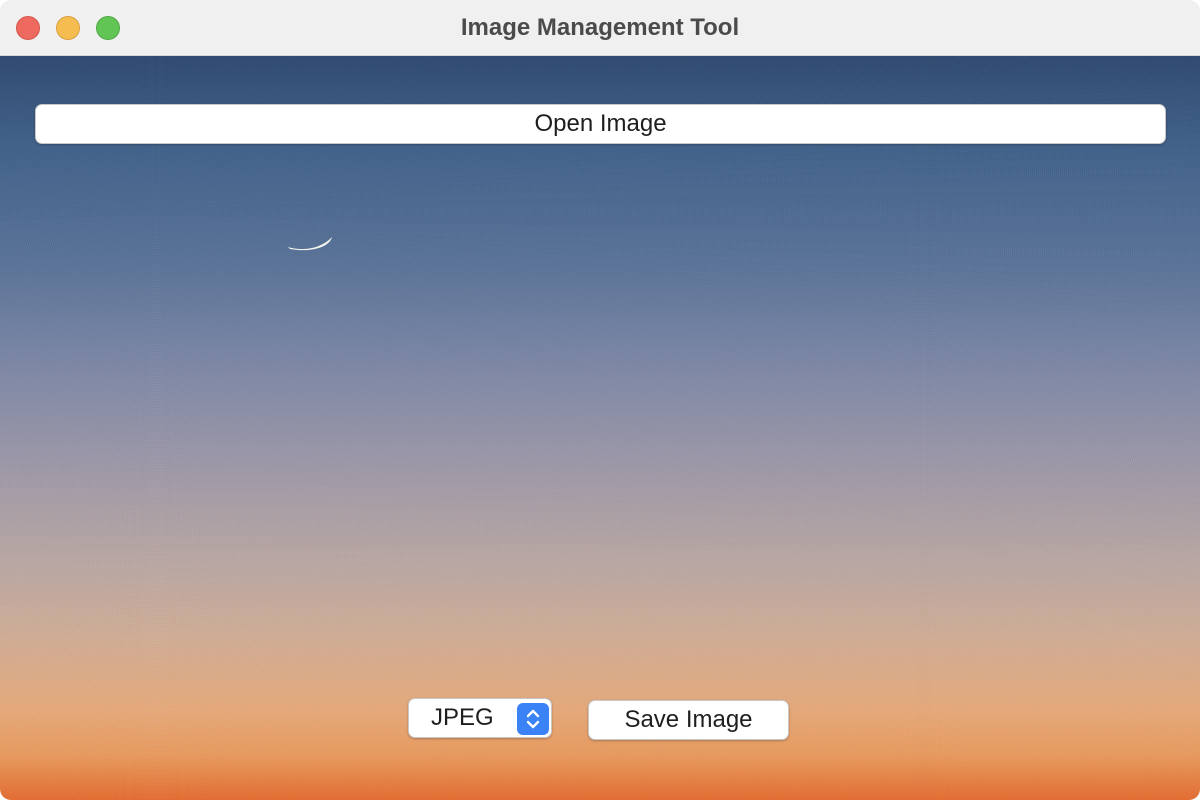 This screenshot has height=800, width=1200. What do you see at coordinates (600, 124) in the screenshot?
I see `open-image-button: Open Image` at bounding box center [600, 124].